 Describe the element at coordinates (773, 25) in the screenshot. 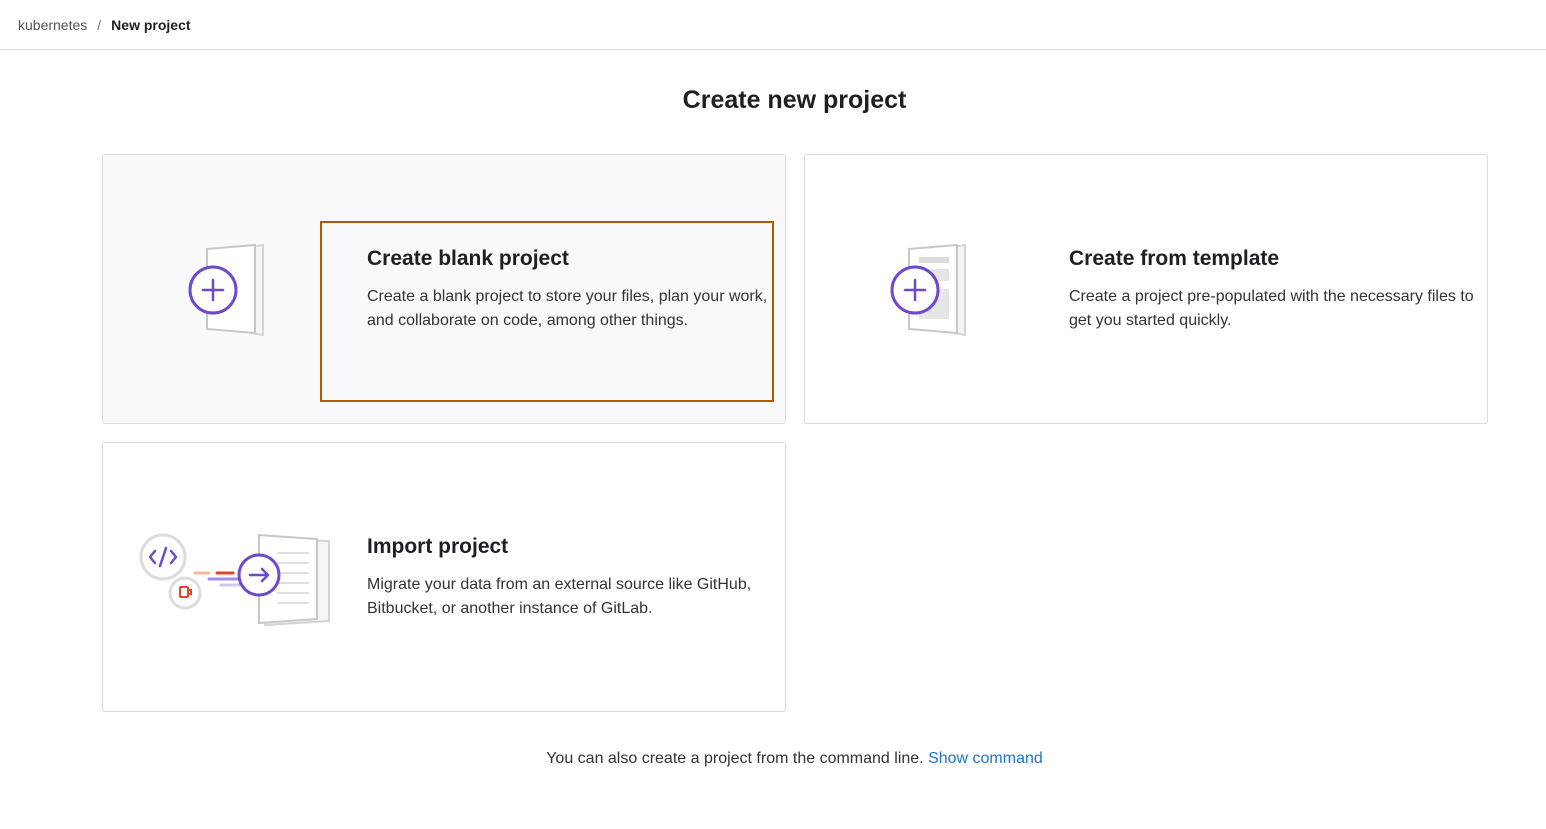

I see `breadcrumb: kubernetes / New project` at that location.